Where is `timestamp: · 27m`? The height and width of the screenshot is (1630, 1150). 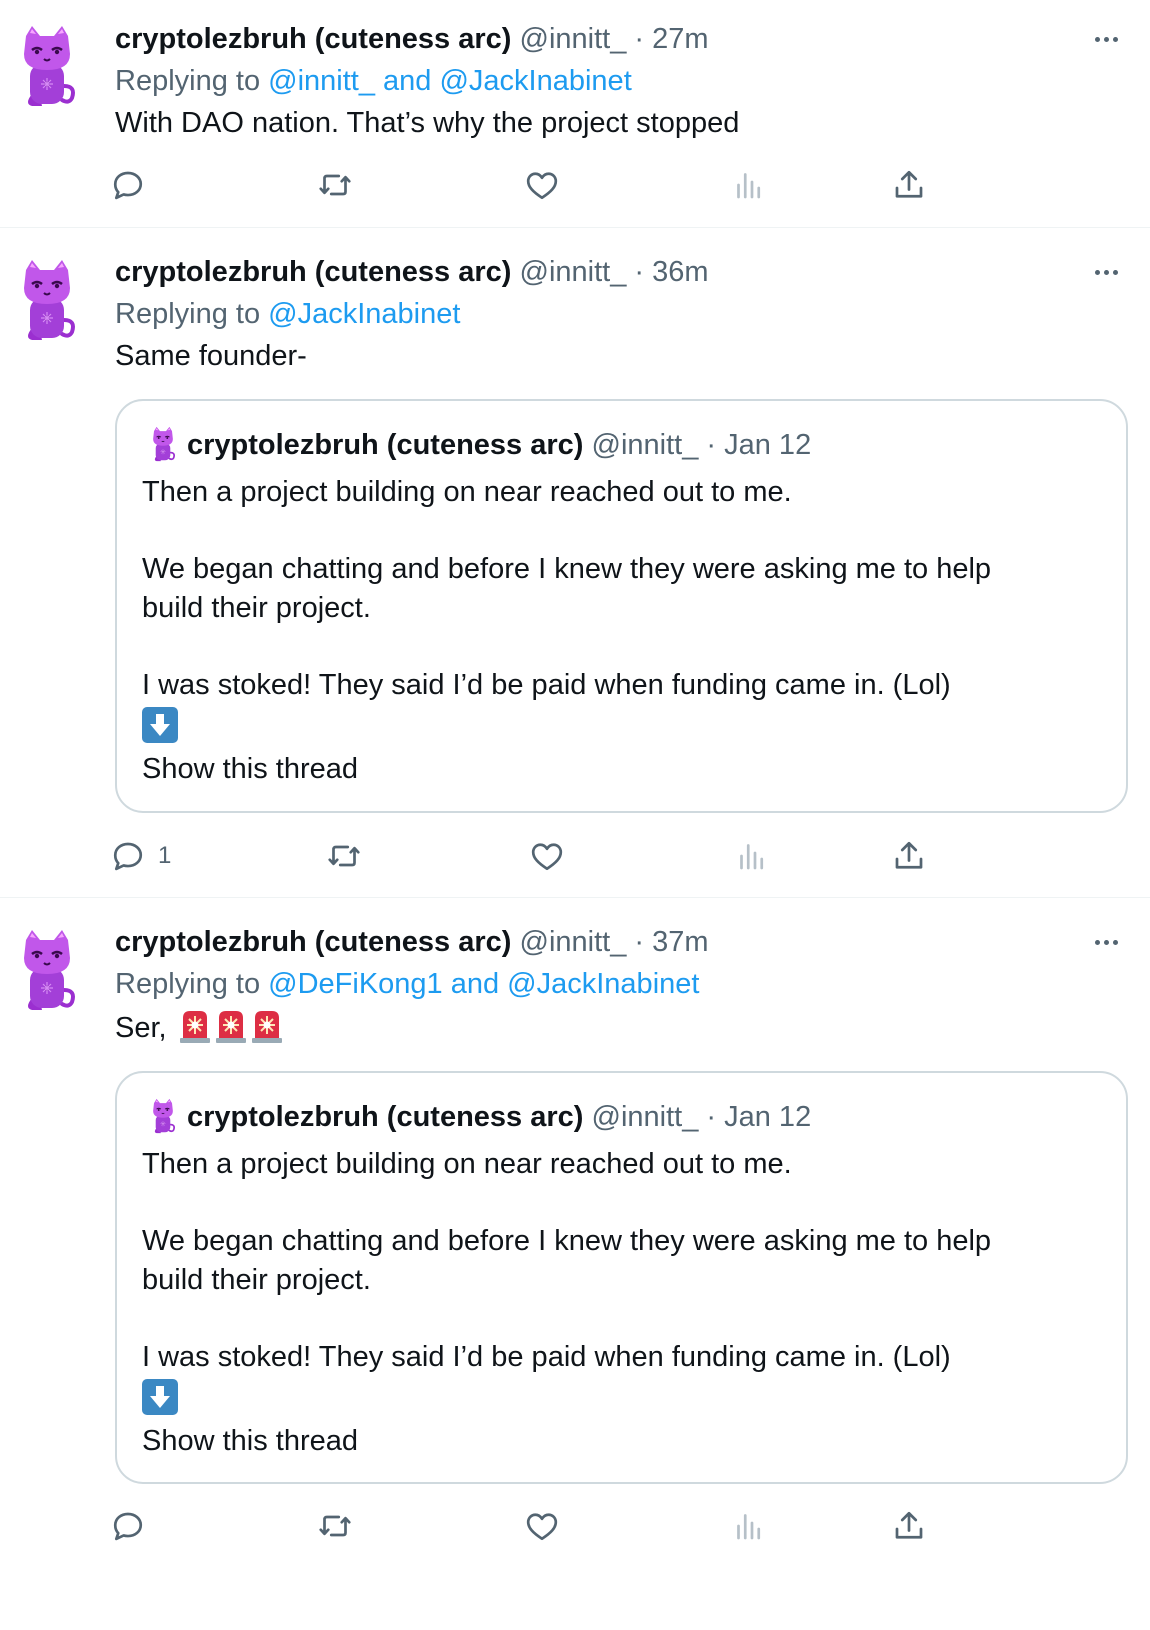 timestamp: · 27m is located at coordinates (671, 39).